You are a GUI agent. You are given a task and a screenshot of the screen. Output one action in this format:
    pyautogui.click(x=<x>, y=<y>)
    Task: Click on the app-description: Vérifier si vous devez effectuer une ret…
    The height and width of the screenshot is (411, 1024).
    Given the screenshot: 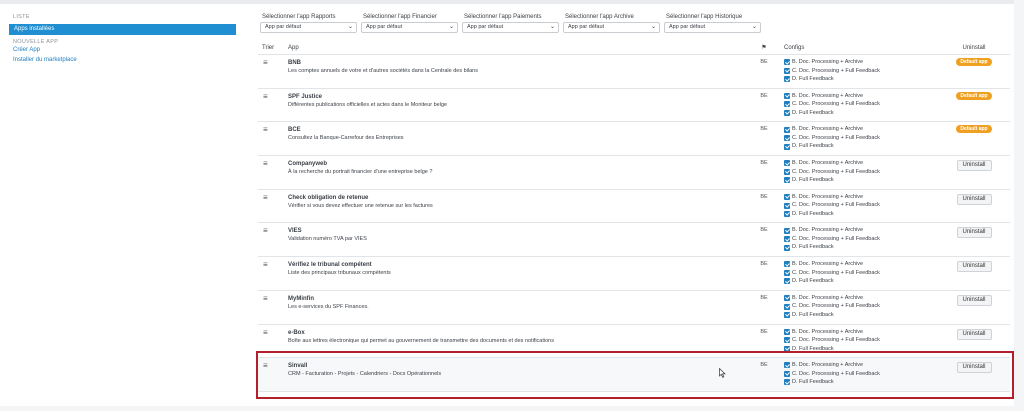 What is the action you would take?
    pyautogui.click(x=360, y=205)
    